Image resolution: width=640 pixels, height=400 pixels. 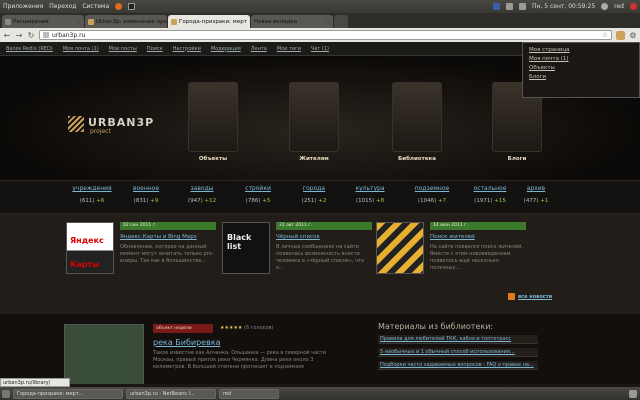 I want to click on site-favicon-icon, so click(x=174, y=21).